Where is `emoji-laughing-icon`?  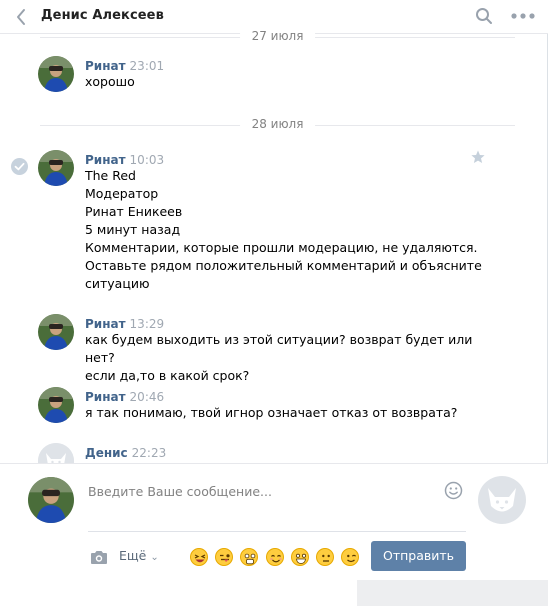 emoji-laughing-icon is located at coordinates (199, 557).